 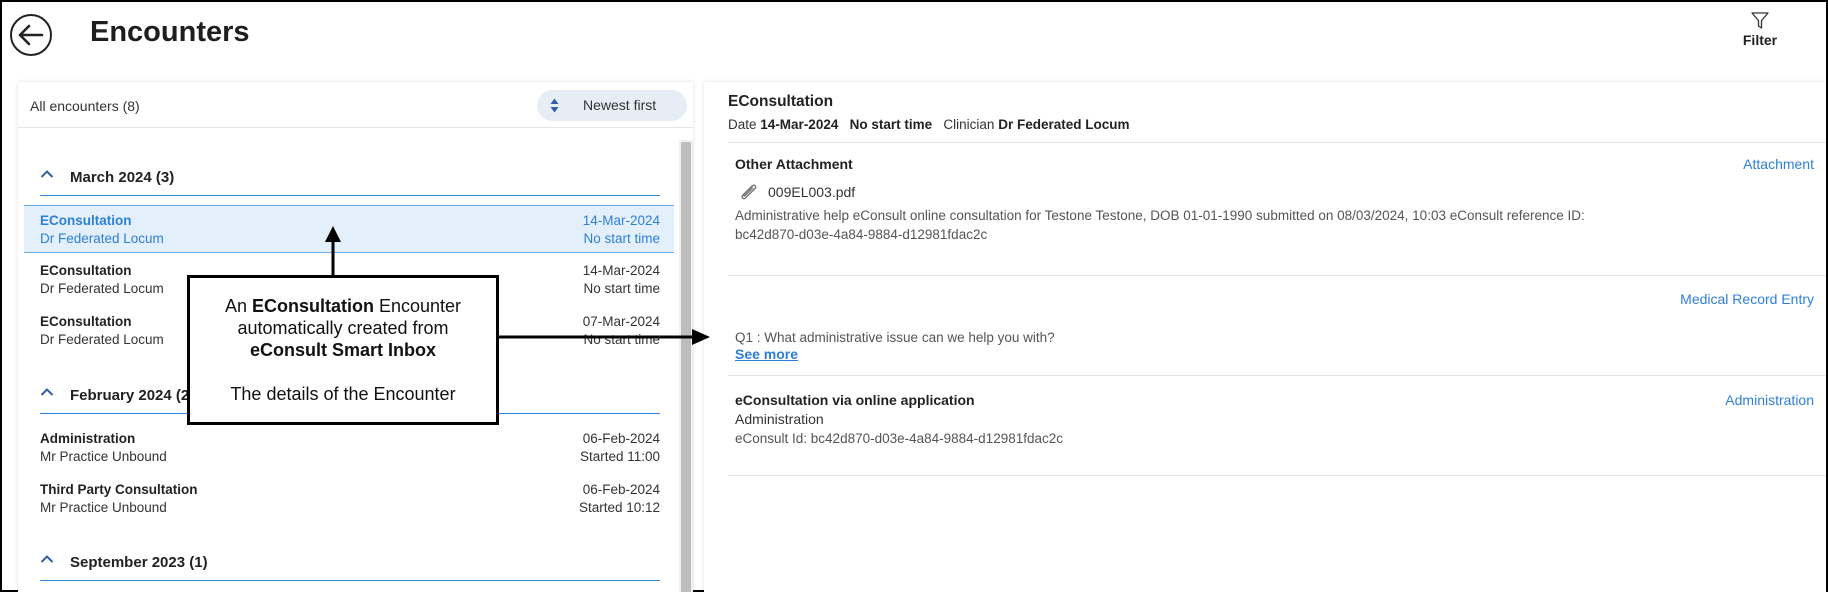 I want to click on arrow-left-icon, so click(x=31, y=35).